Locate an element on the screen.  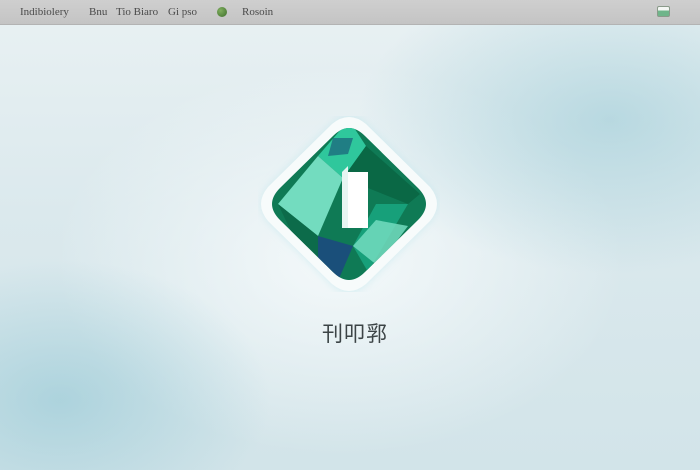
menu-item-4: Gi pso is located at coordinates (182, 12).